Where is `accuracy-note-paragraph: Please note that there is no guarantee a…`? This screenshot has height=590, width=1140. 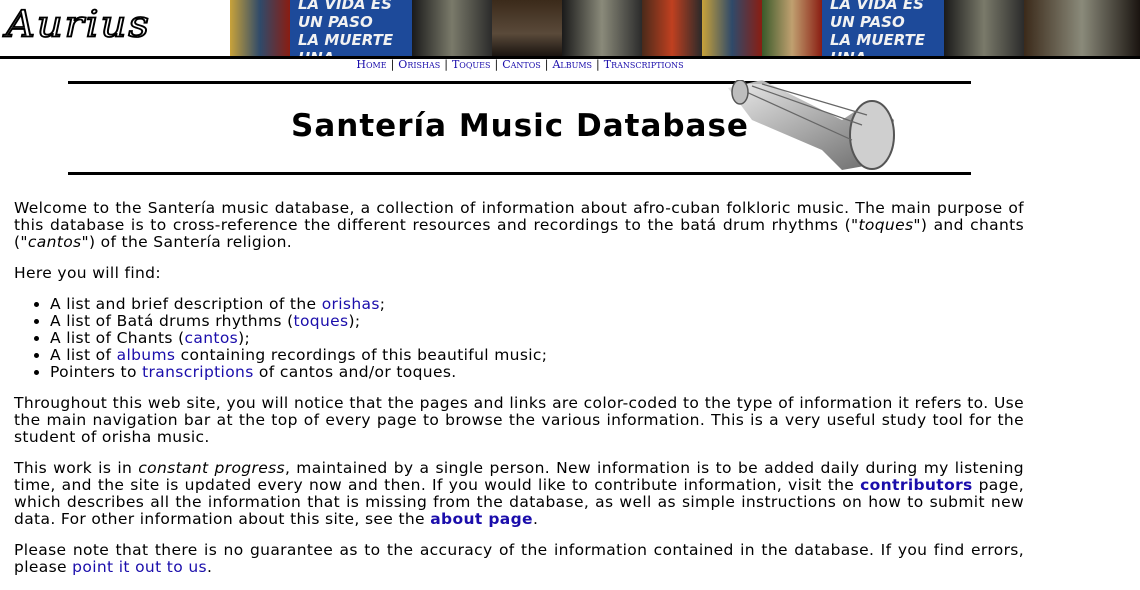
accuracy-note-paragraph: Please note that there is no guarantee a… is located at coordinates (519, 559).